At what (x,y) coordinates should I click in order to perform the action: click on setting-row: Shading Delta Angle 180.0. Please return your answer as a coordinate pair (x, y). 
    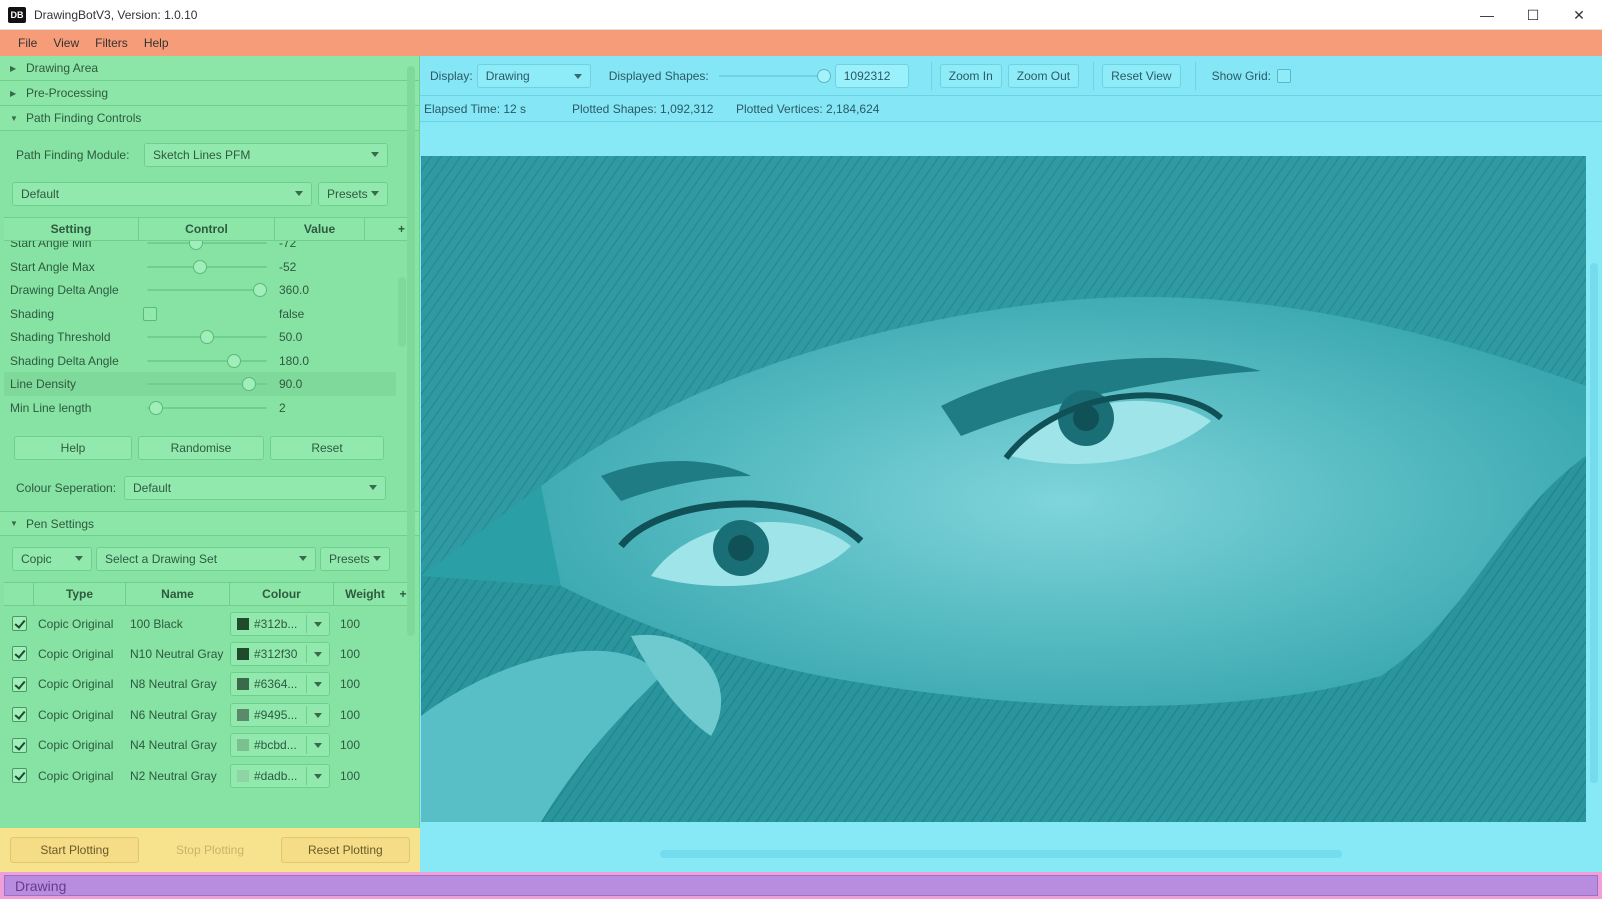
    Looking at the image, I should click on (200, 361).